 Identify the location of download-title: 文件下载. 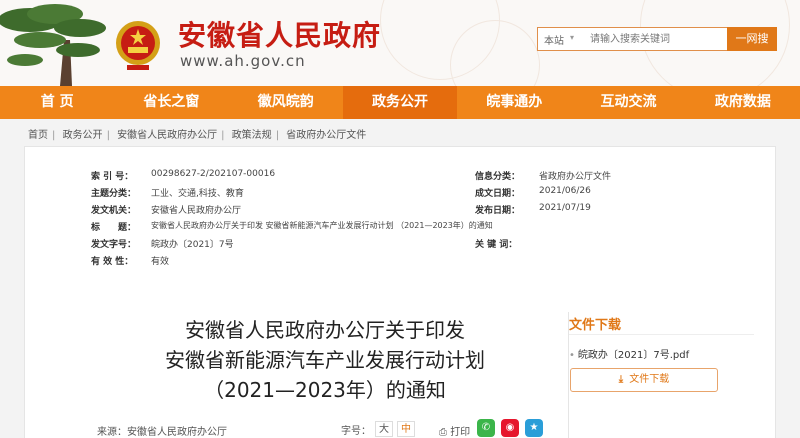
(595, 325).